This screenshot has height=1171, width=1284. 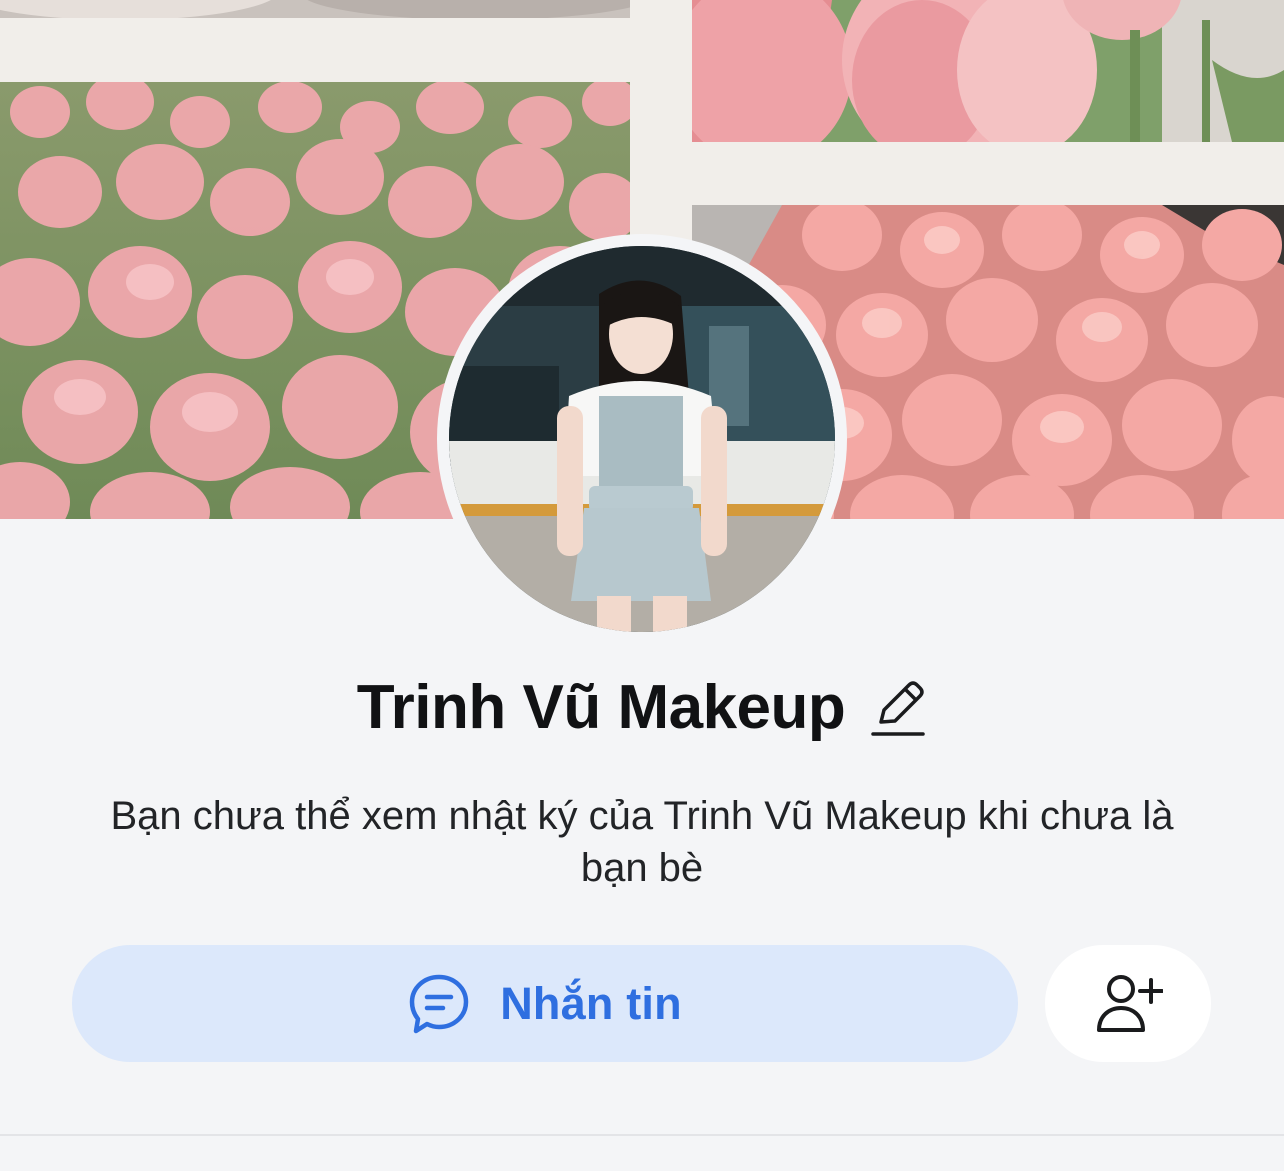 What do you see at coordinates (899, 708) in the screenshot?
I see `pencil-icon` at bounding box center [899, 708].